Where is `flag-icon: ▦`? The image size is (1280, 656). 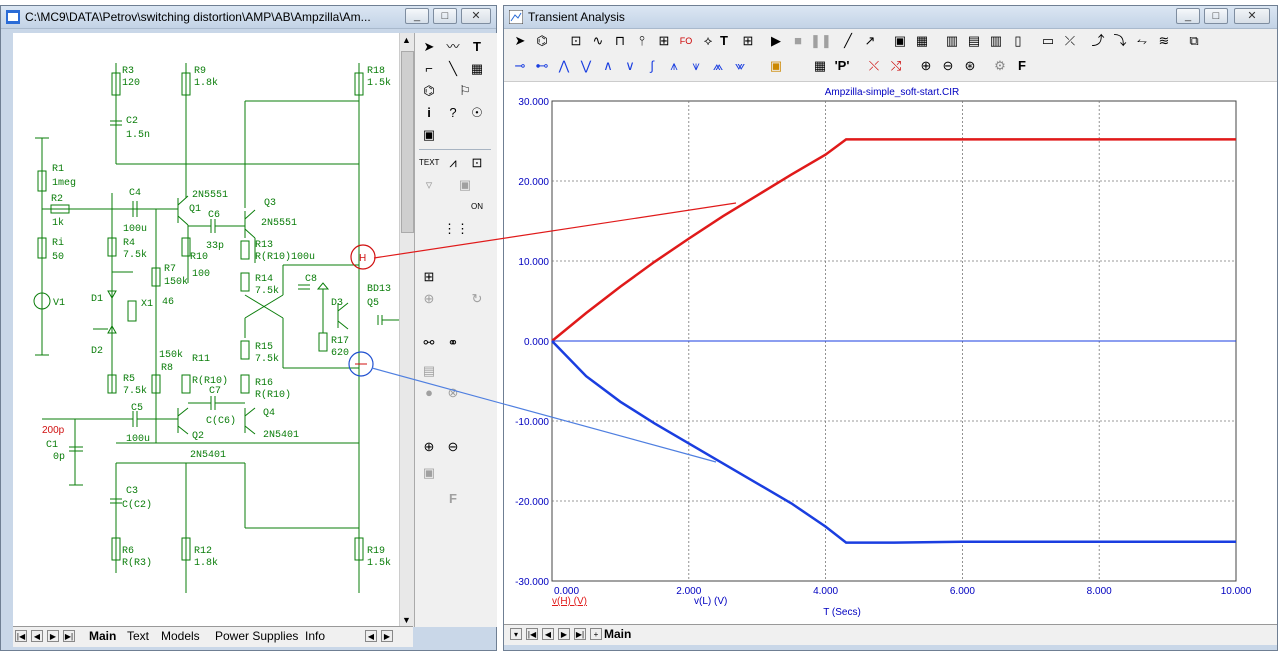 flag-icon: ▦ is located at coordinates (477, 69).